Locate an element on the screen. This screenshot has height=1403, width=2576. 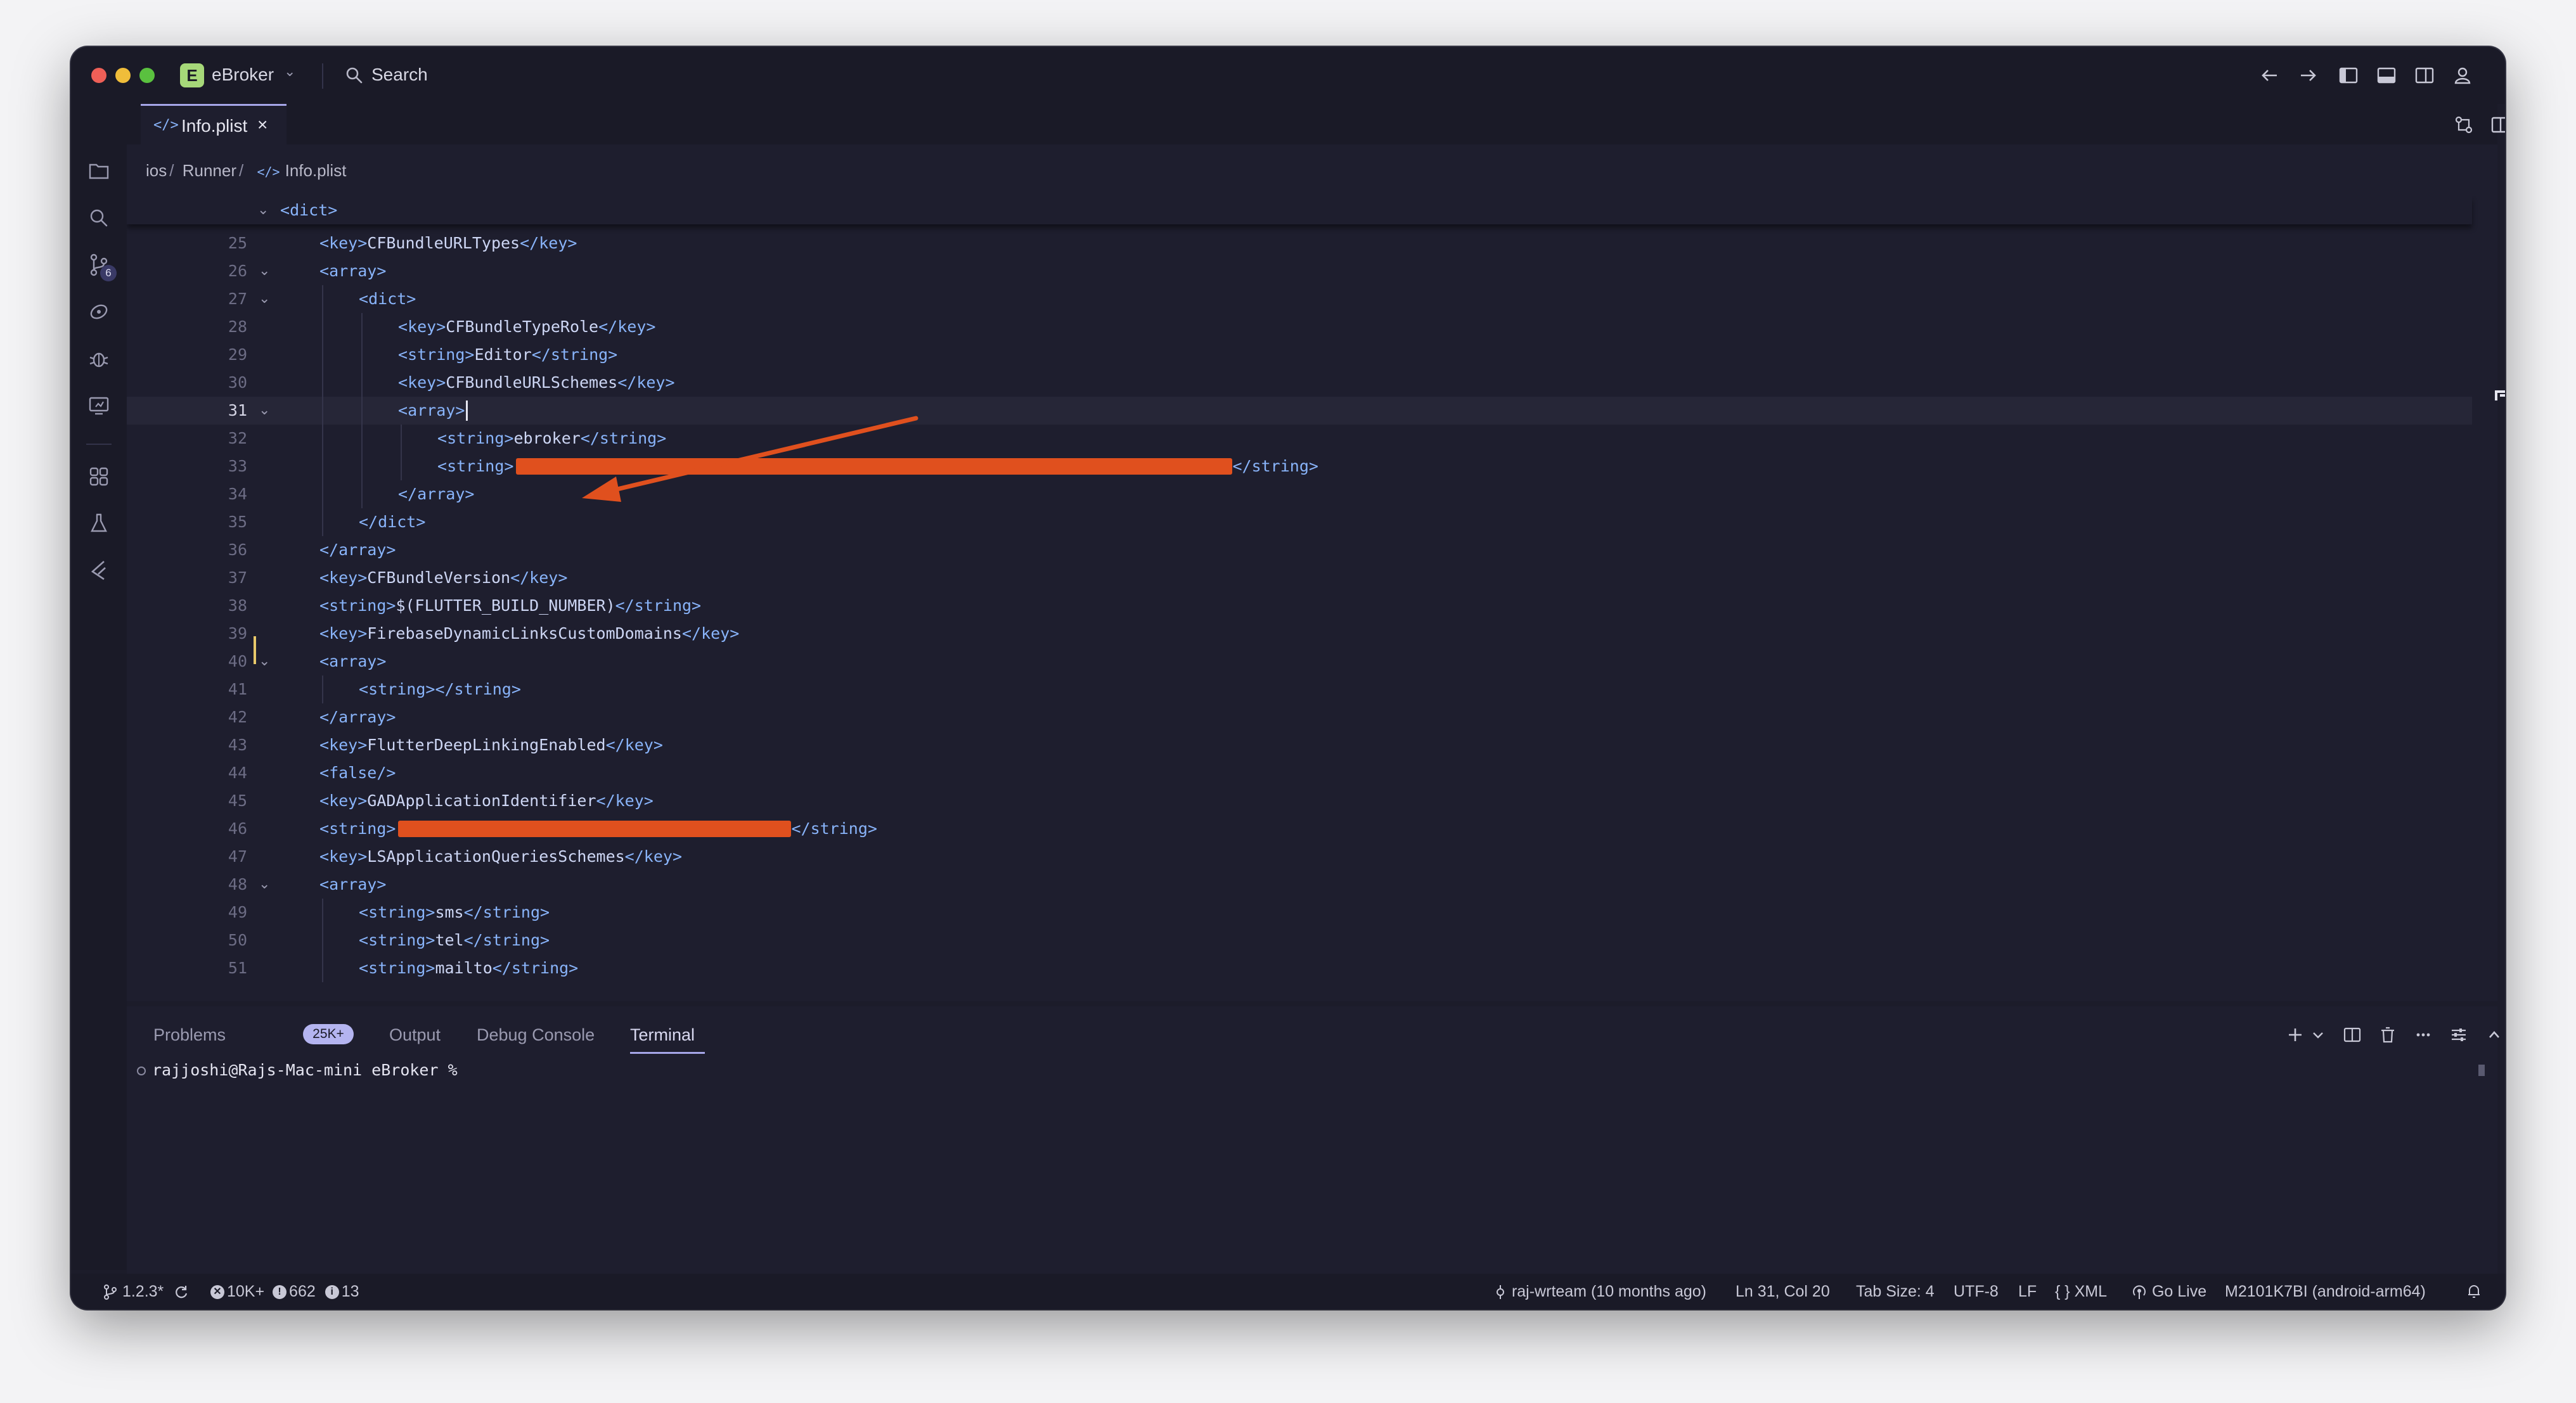
flutter-icon is located at coordinates (99, 570).